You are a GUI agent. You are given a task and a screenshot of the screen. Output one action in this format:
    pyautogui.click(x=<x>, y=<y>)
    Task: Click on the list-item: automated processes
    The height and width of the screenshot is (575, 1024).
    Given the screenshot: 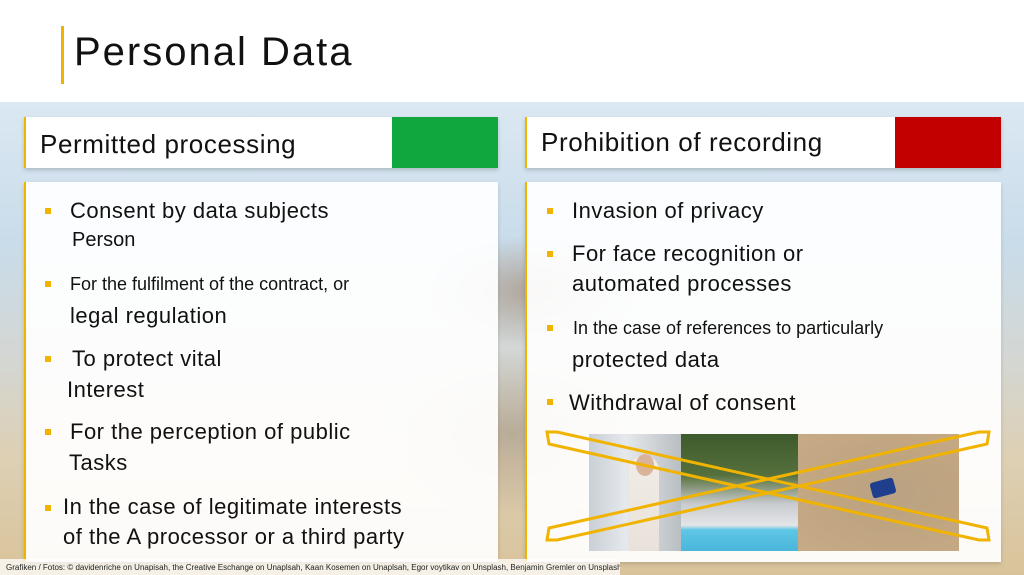 What is the action you would take?
    pyautogui.click(x=682, y=283)
    